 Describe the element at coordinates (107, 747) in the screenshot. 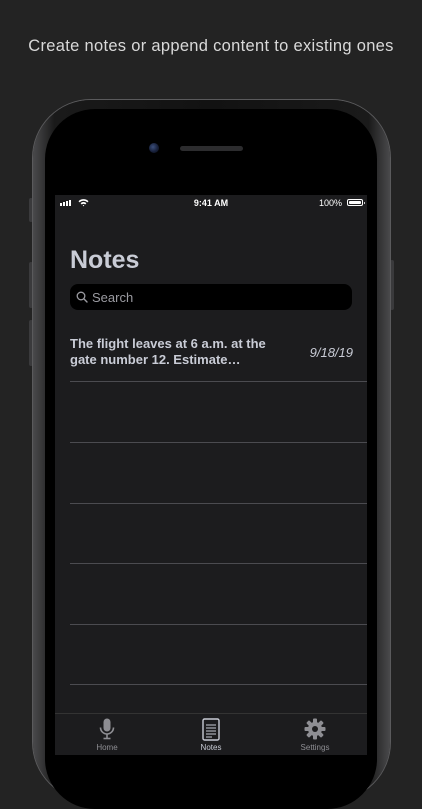

I see `tab-home-label: Home` at that location.